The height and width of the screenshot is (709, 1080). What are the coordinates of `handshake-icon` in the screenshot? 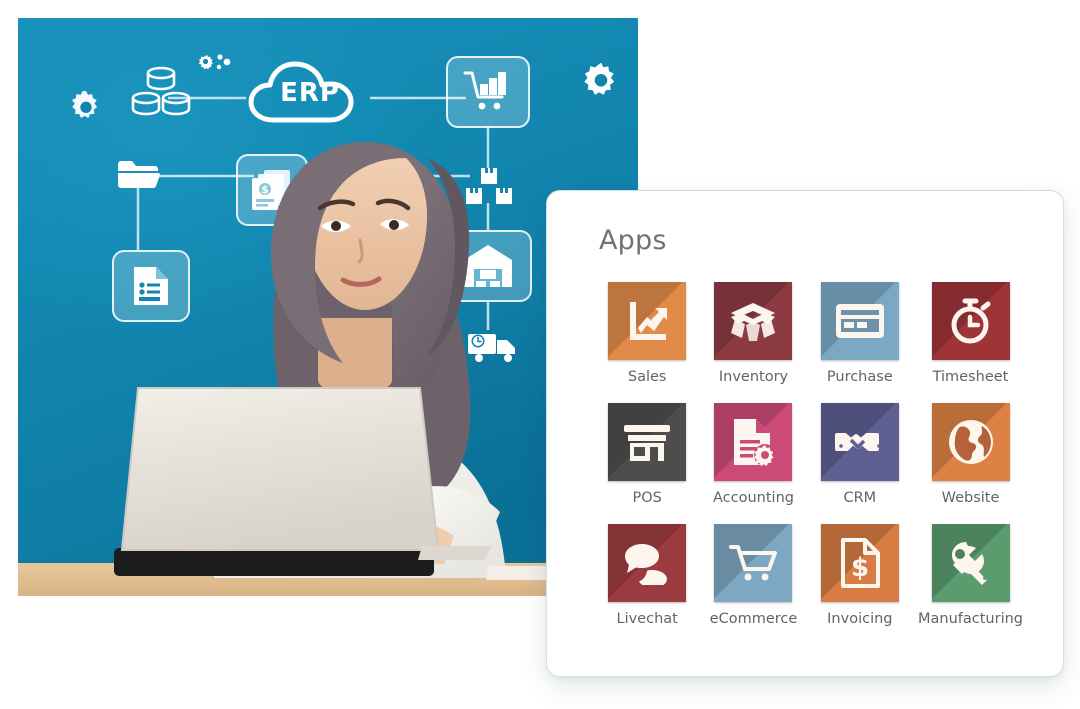 It's located at (860, 442).